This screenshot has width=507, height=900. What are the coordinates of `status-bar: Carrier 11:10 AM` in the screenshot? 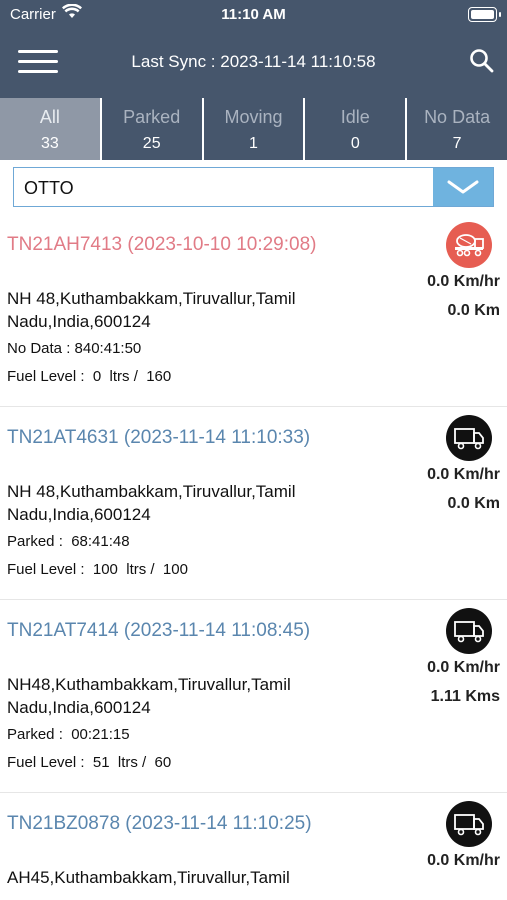 It's located at (253, 14).